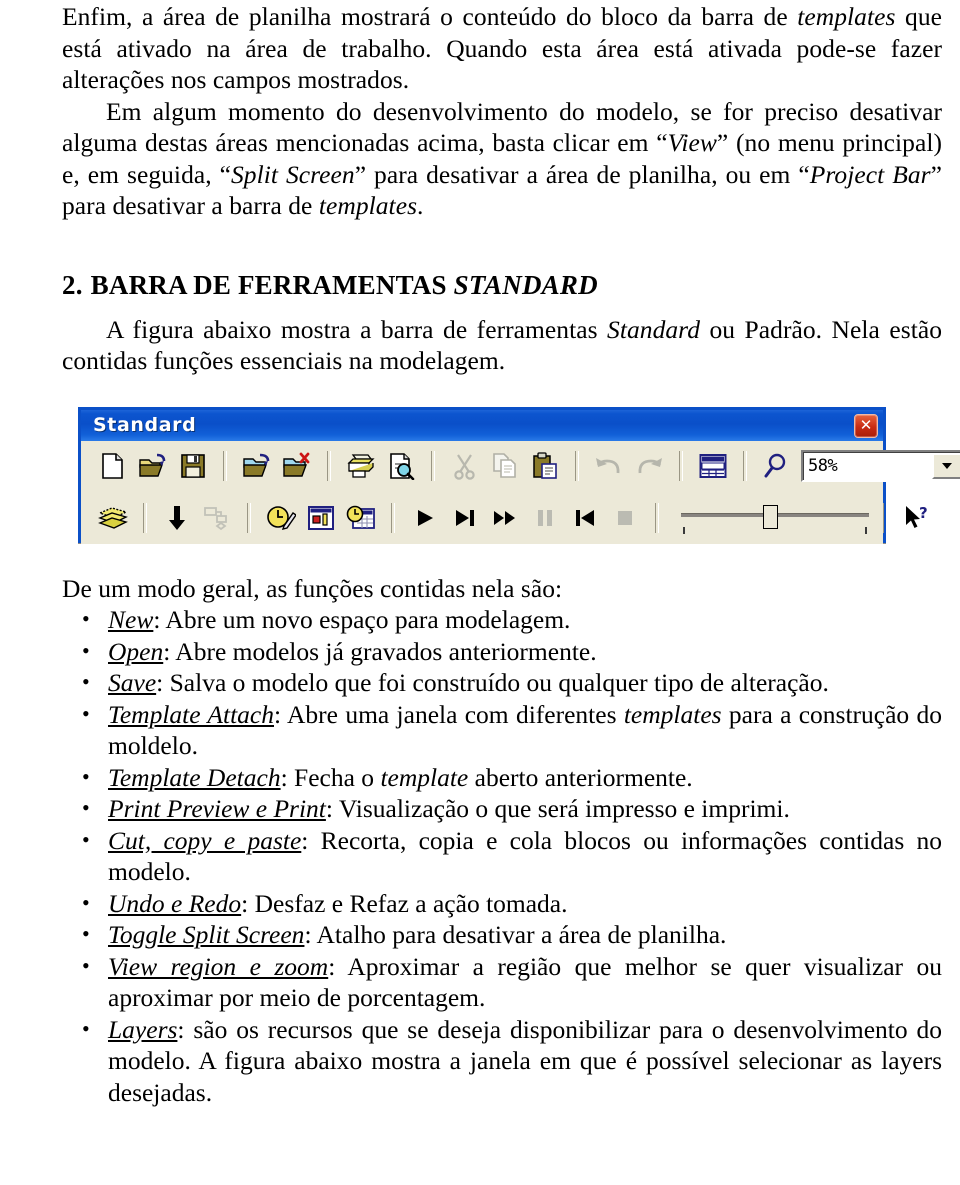  What do you see at coordinates (545, 518) in the screenshot?
I see `pause-icon` at bounding box center [545, 518].